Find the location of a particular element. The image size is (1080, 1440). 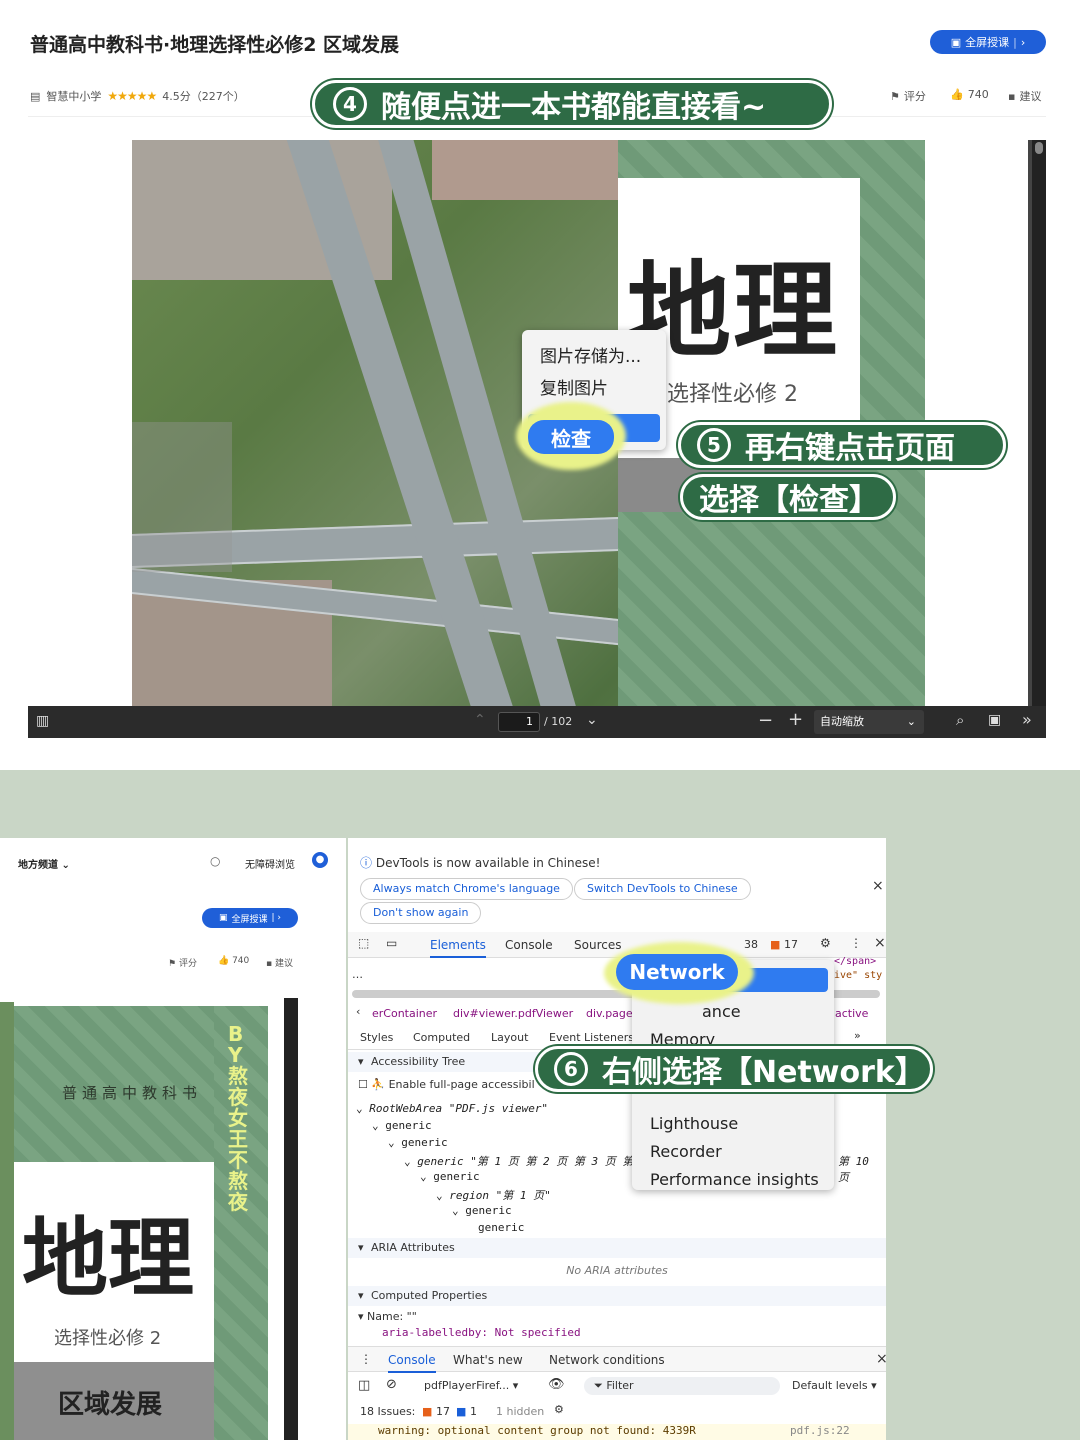

subtab-styles: Styles is located at coordinates (376, 1037).